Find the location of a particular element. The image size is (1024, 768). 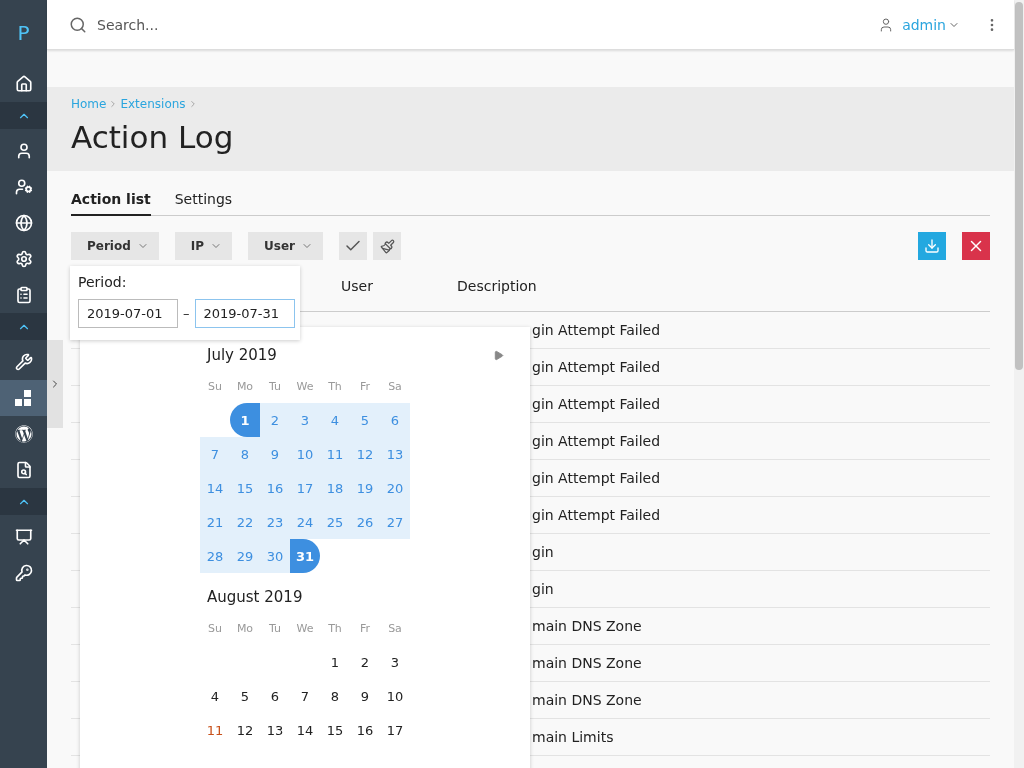

month-title: July 2019 is located at coordinates (241, 355).